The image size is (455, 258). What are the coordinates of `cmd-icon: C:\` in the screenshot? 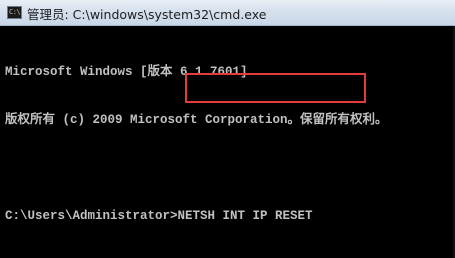 It's located at (14, 12).